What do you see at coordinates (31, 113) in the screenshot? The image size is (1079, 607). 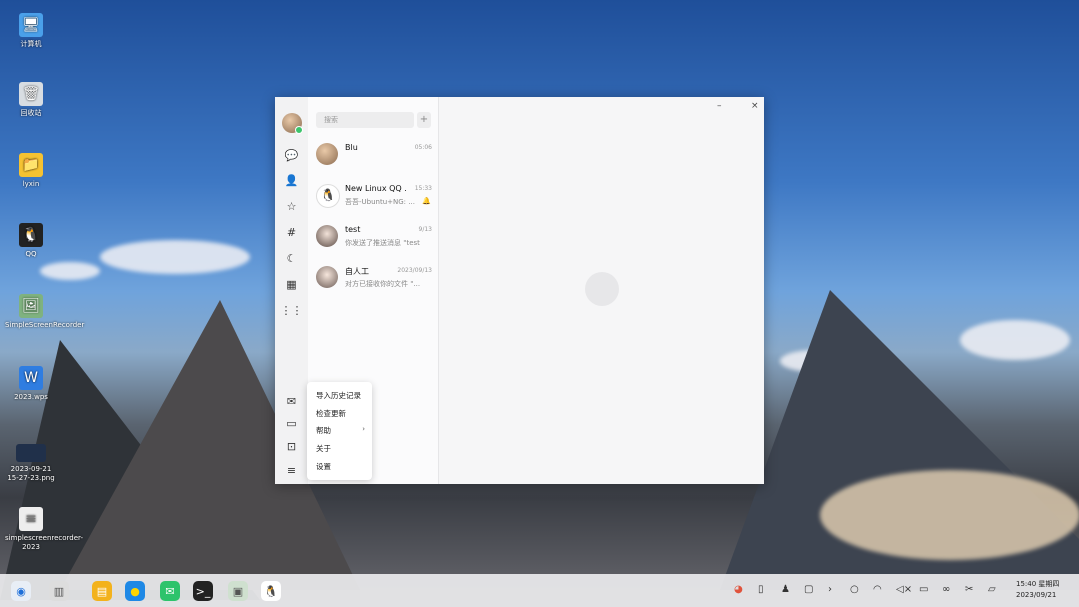 I see `desktop-icon-label: 回收站` at bounding box center [31, 113].